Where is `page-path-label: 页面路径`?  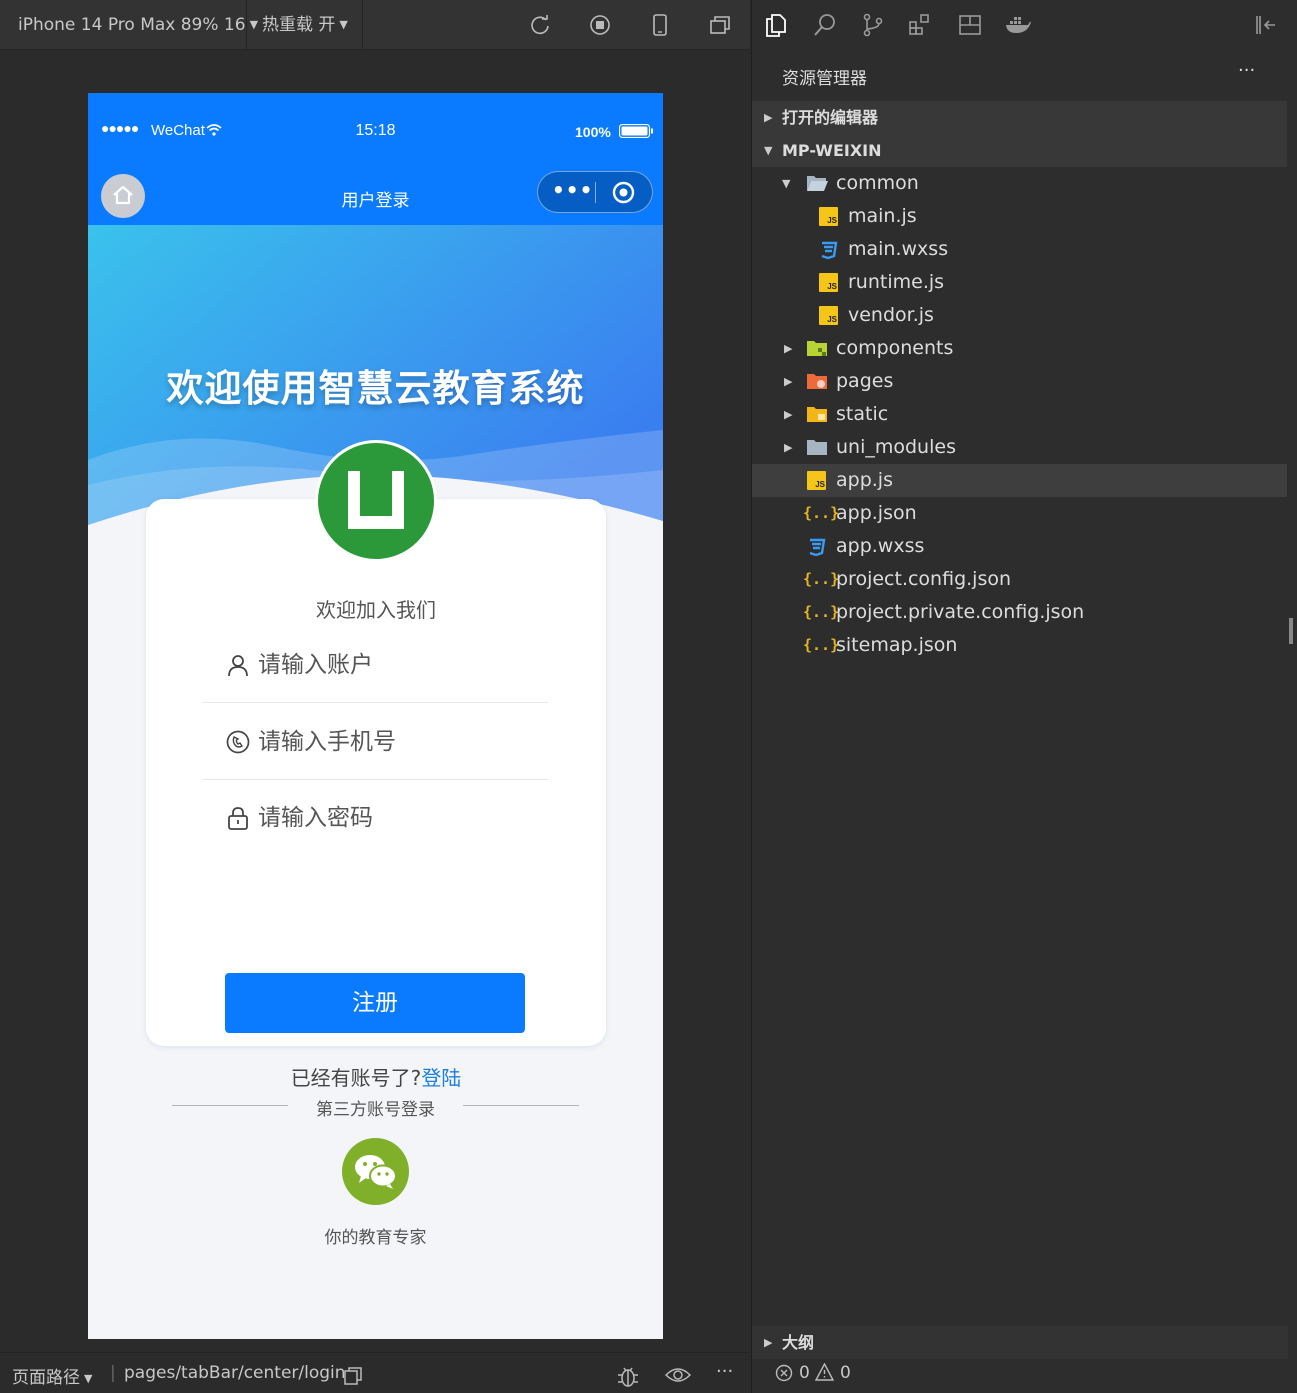 page-path-label: 页面路径 is located at coordinates (46, 1378).